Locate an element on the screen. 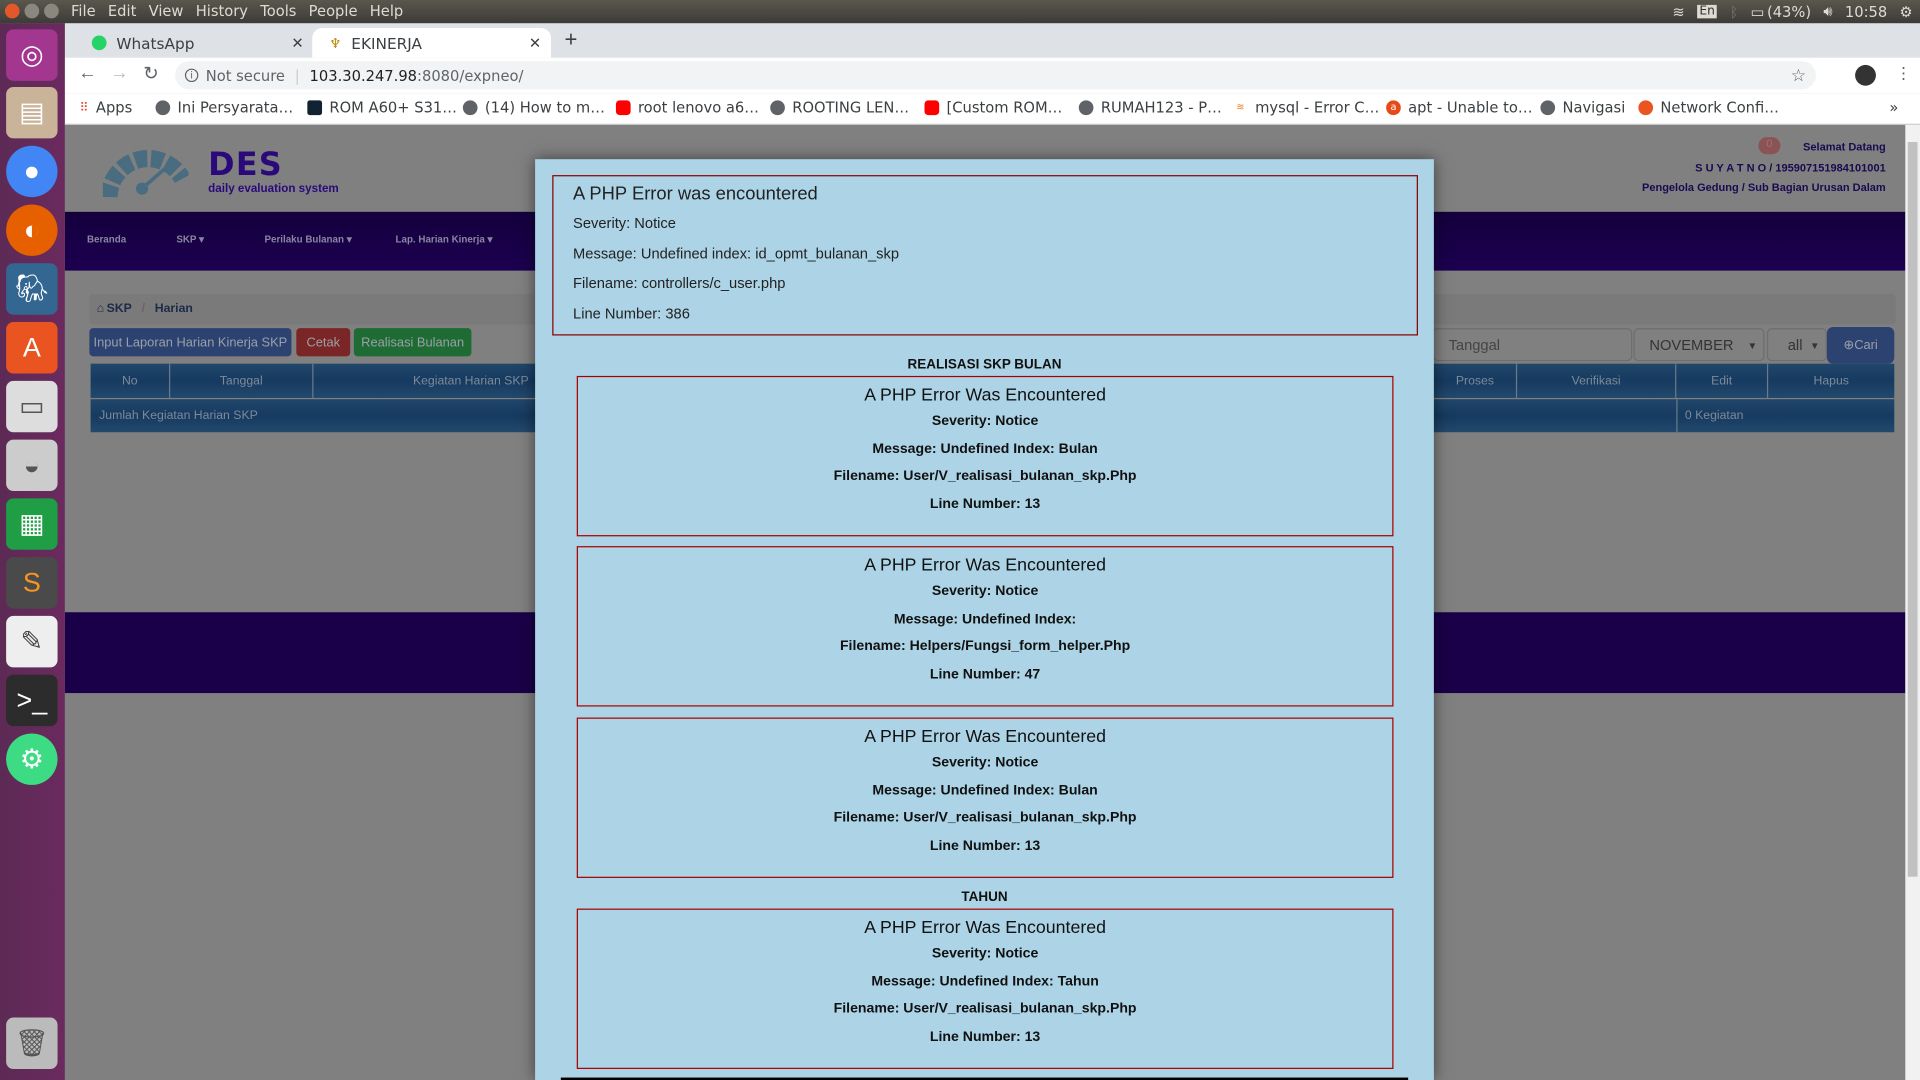 The height and width of the screenshot is (1080, 1920). disk-icon: ◒ is located at coordinates (32, 465).